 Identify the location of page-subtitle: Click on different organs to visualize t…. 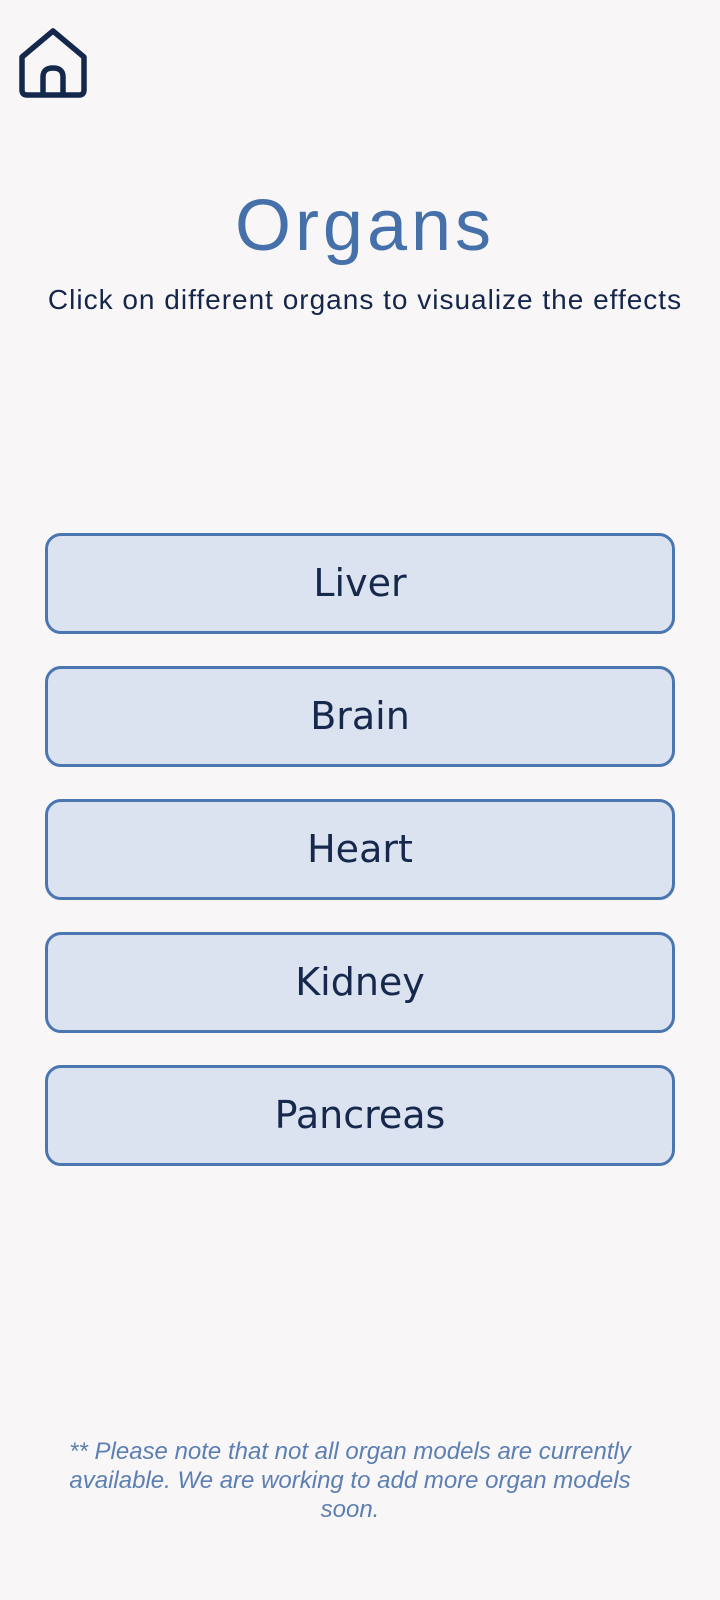
(365, 299).